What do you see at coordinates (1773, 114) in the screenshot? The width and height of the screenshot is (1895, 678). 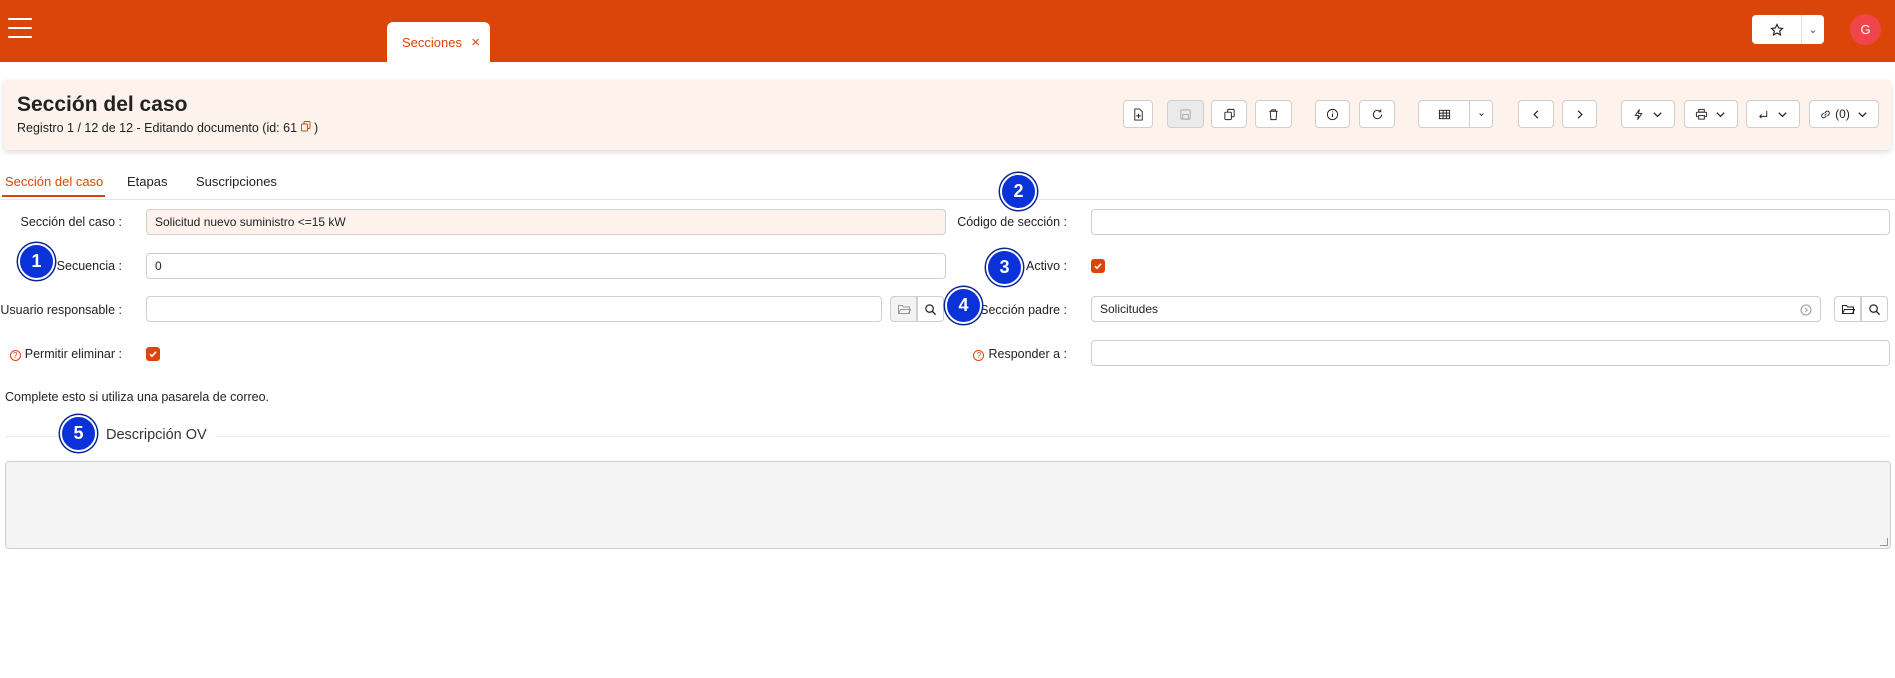 I see `report-menu-button` at bounding box center [1773, 114].